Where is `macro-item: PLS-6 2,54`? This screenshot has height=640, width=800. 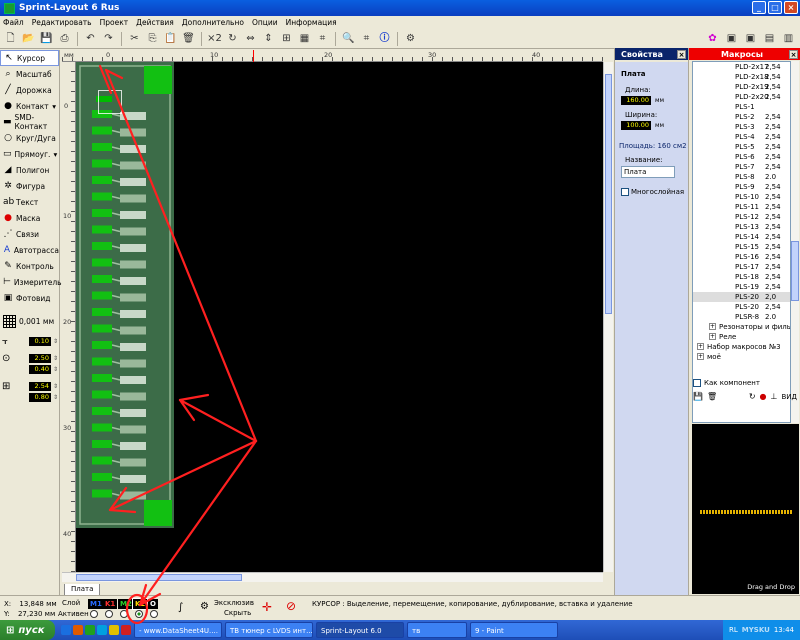
macro-item: PLS-6 2,54 is located at coordinates (741, 157).